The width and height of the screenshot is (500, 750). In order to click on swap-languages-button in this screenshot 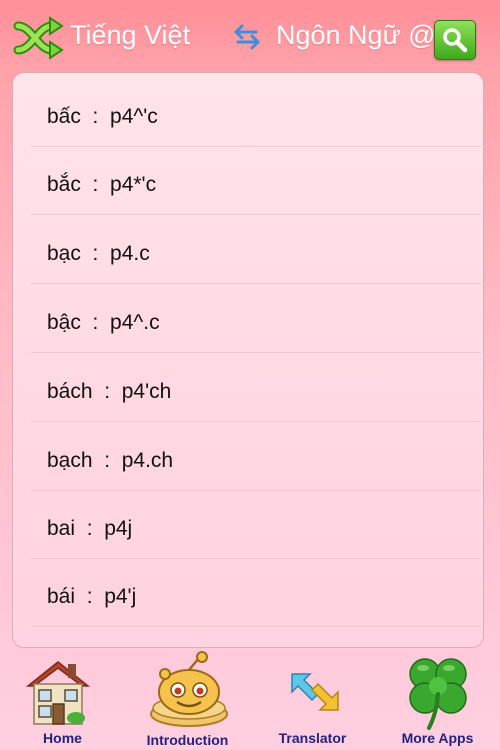, I will do `click(247, 37)`.